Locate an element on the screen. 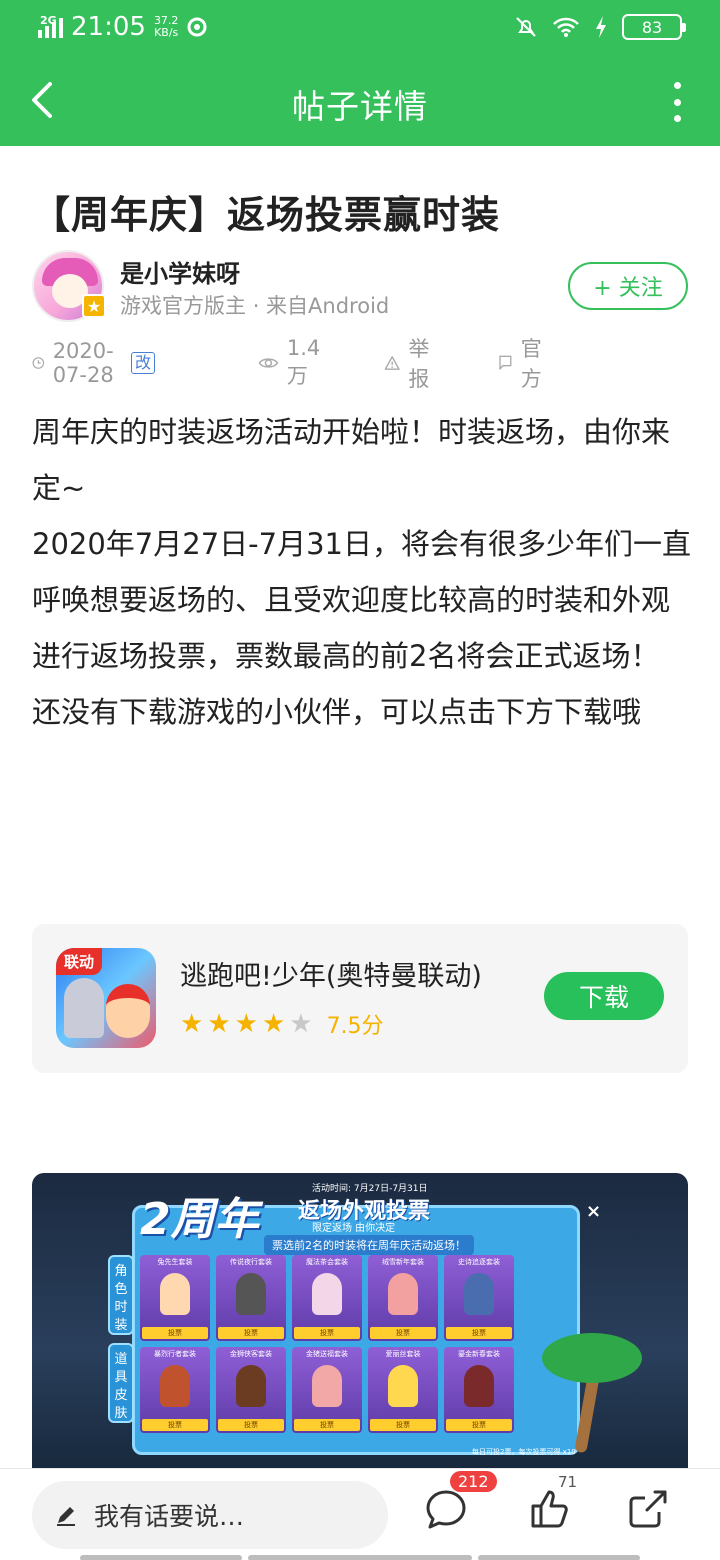 This screenshot has width=720, height=1560. battery-indicator: 83 is located at coordinates (654, 27).